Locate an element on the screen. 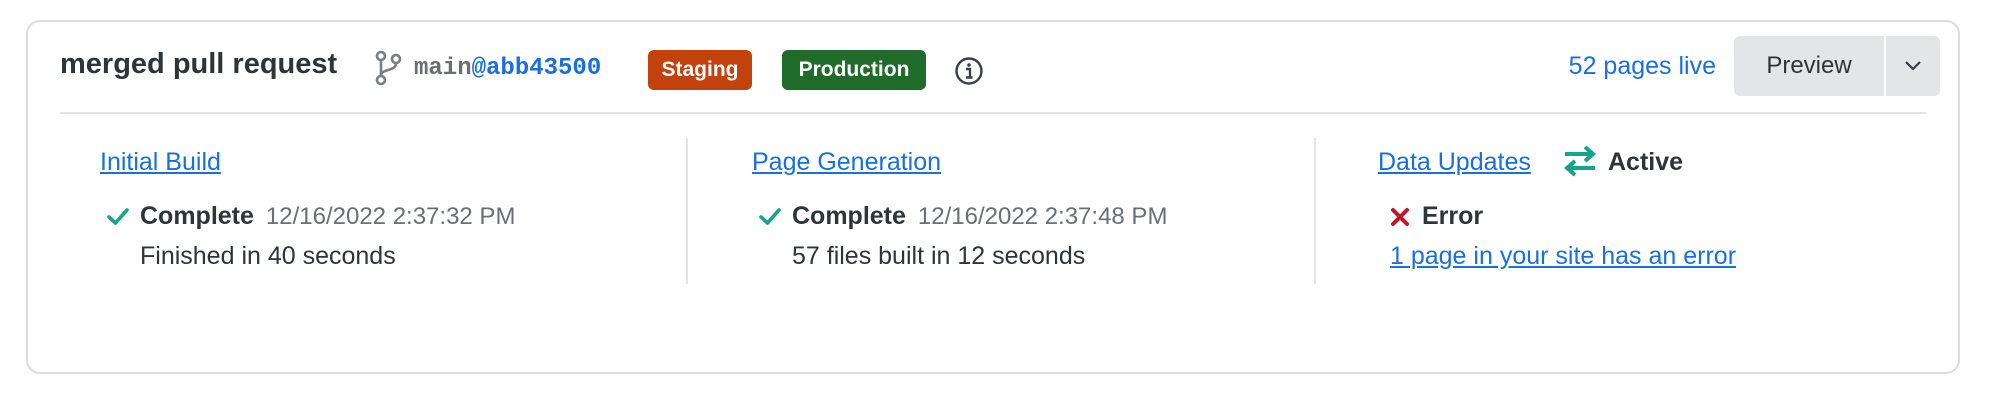  info-circle-icon is located at coordinates (969, 71).